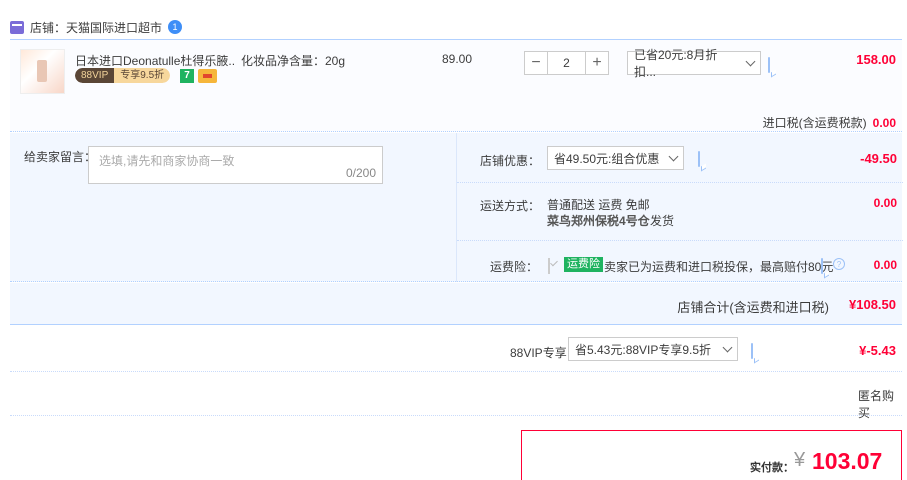  Describe the element at coordinates (878, 158) in the screenshot. I see `store-discount-amount: -49.50` at that location.